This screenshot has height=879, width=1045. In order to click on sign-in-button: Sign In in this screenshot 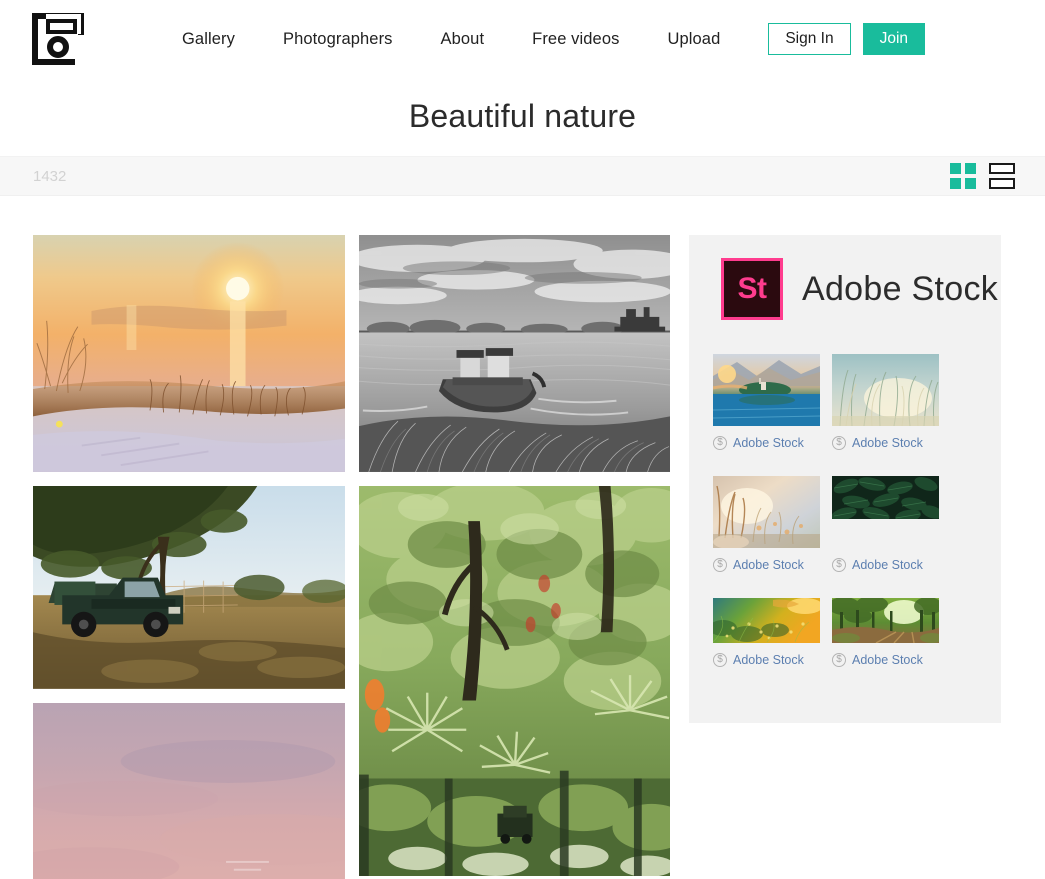, I will do `click(809, 39)`.